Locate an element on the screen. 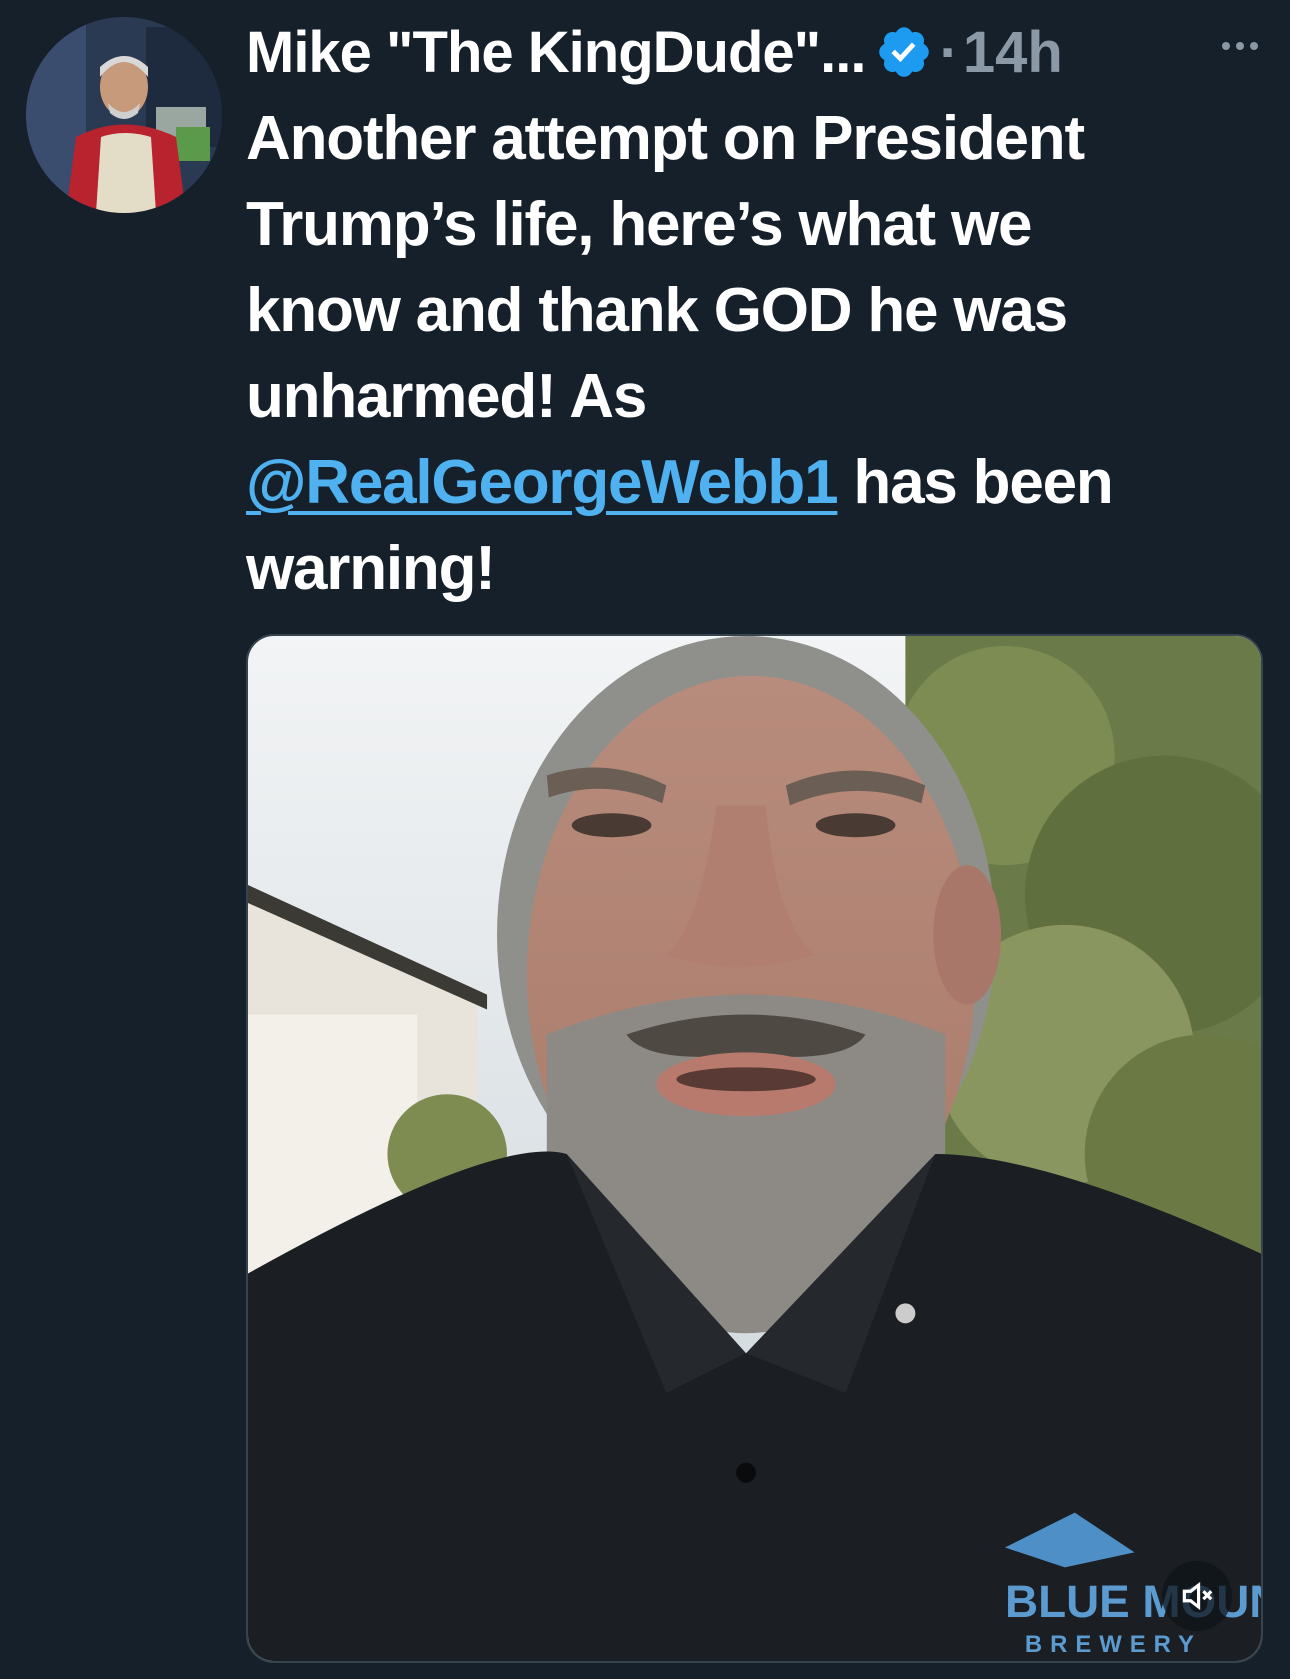 This screenshot has height=1679, width=1290. more-horizontal-icon is located at coordinates (1240, 46).